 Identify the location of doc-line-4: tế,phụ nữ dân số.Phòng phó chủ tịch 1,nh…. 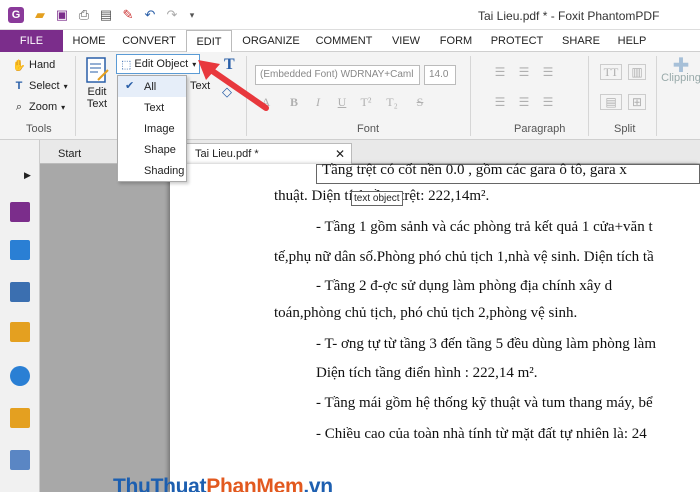
(464, 257).